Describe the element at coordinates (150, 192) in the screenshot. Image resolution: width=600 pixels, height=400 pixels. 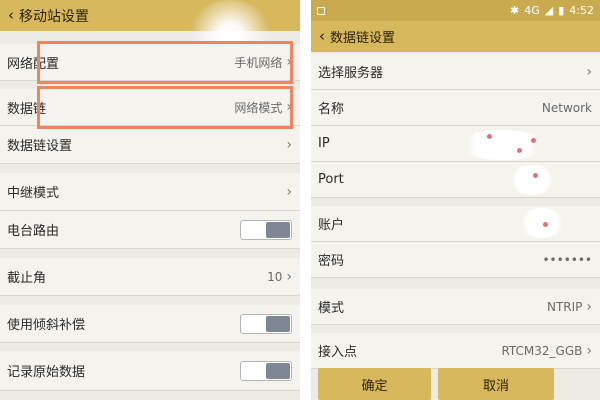
I see `relay-mode-row: 中继模式 ›` at that location.